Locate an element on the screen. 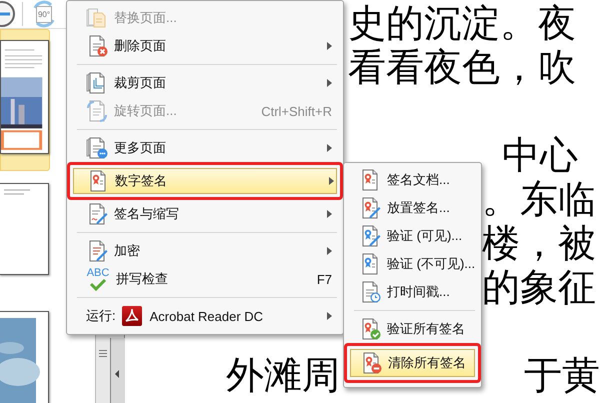 The height and width of the screenshot is (403, 600). document-text: 。东临 is located at coordinates (539, 200).